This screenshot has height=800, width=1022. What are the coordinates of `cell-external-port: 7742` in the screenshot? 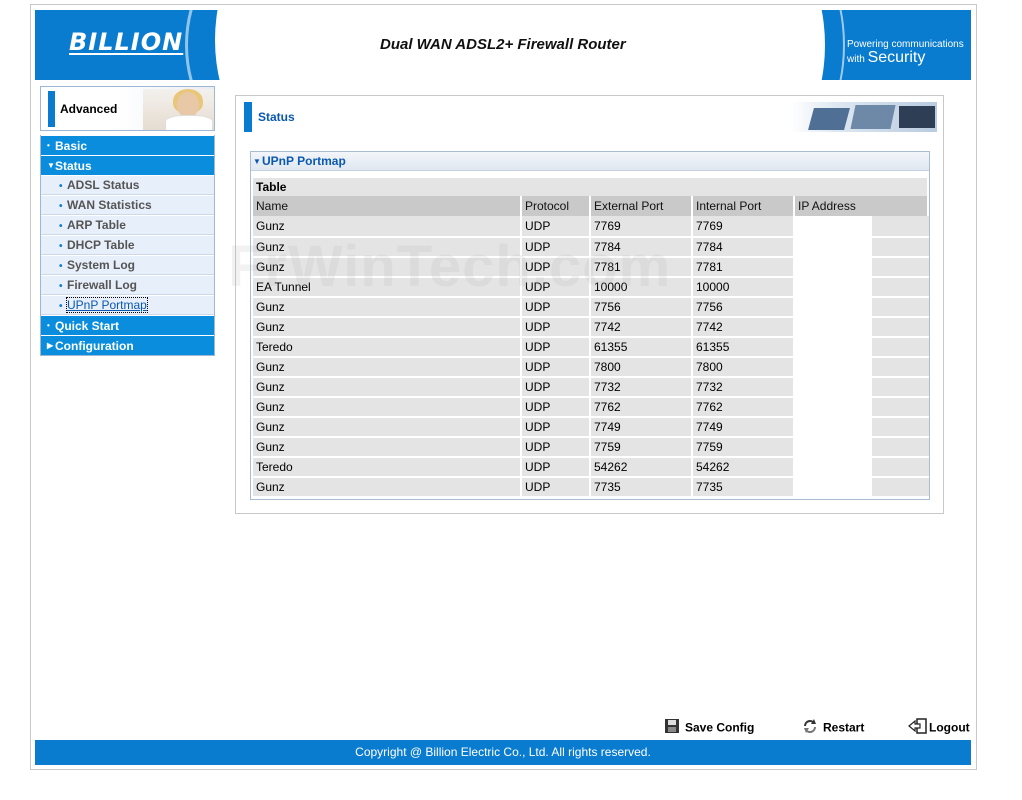 It's located at (642, 326).